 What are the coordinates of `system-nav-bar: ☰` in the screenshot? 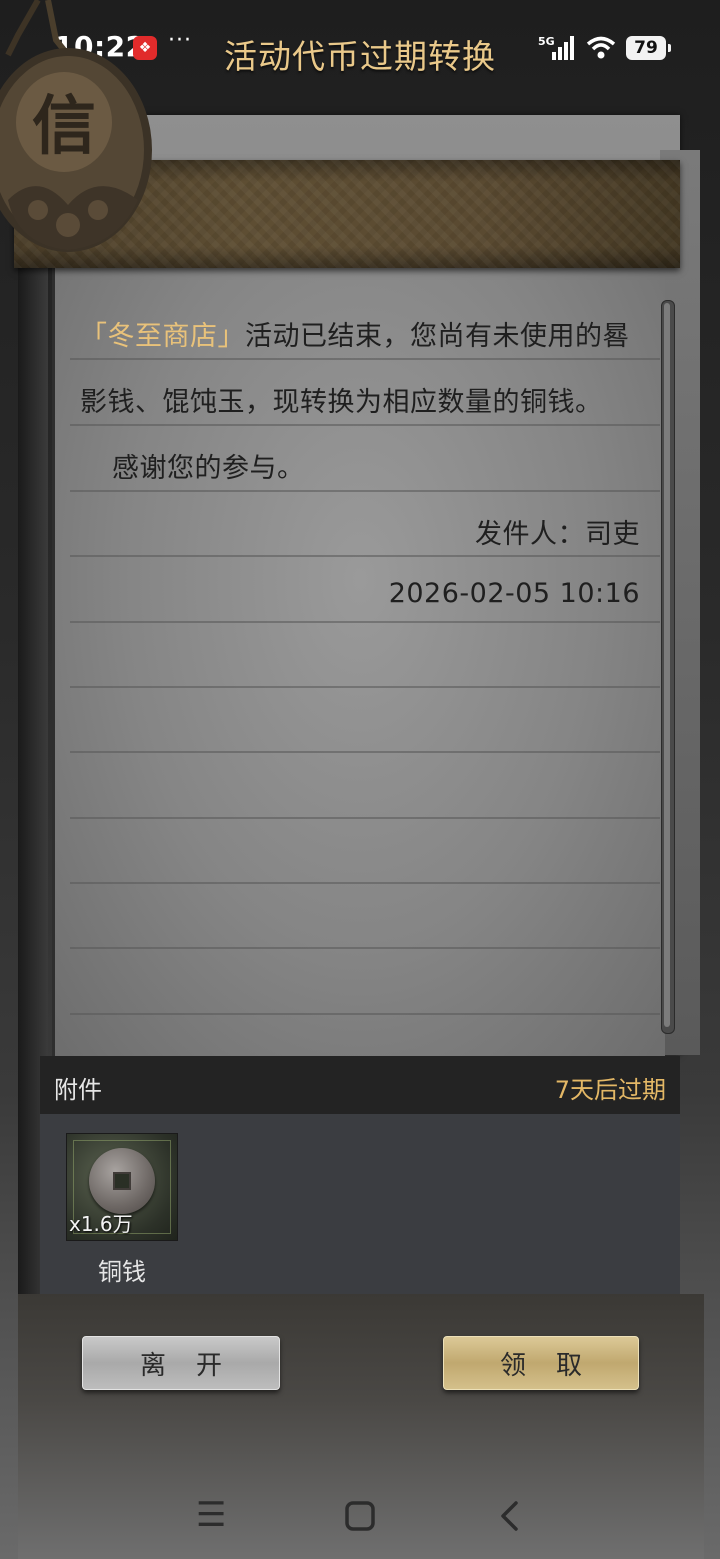 It's located at (360, 1519).